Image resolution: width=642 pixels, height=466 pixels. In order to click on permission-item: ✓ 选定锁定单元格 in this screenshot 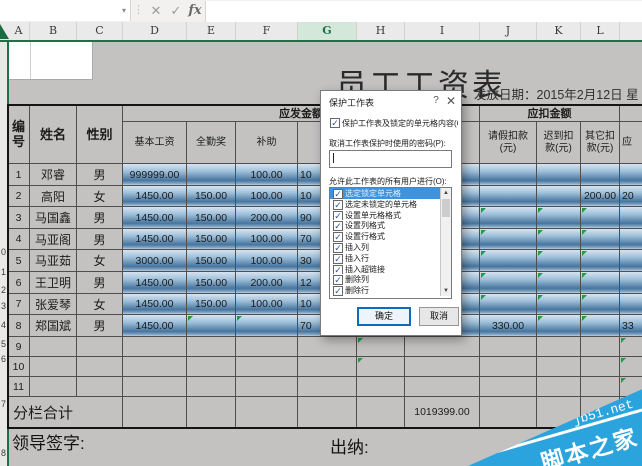, I will do `click(385, 193)`.